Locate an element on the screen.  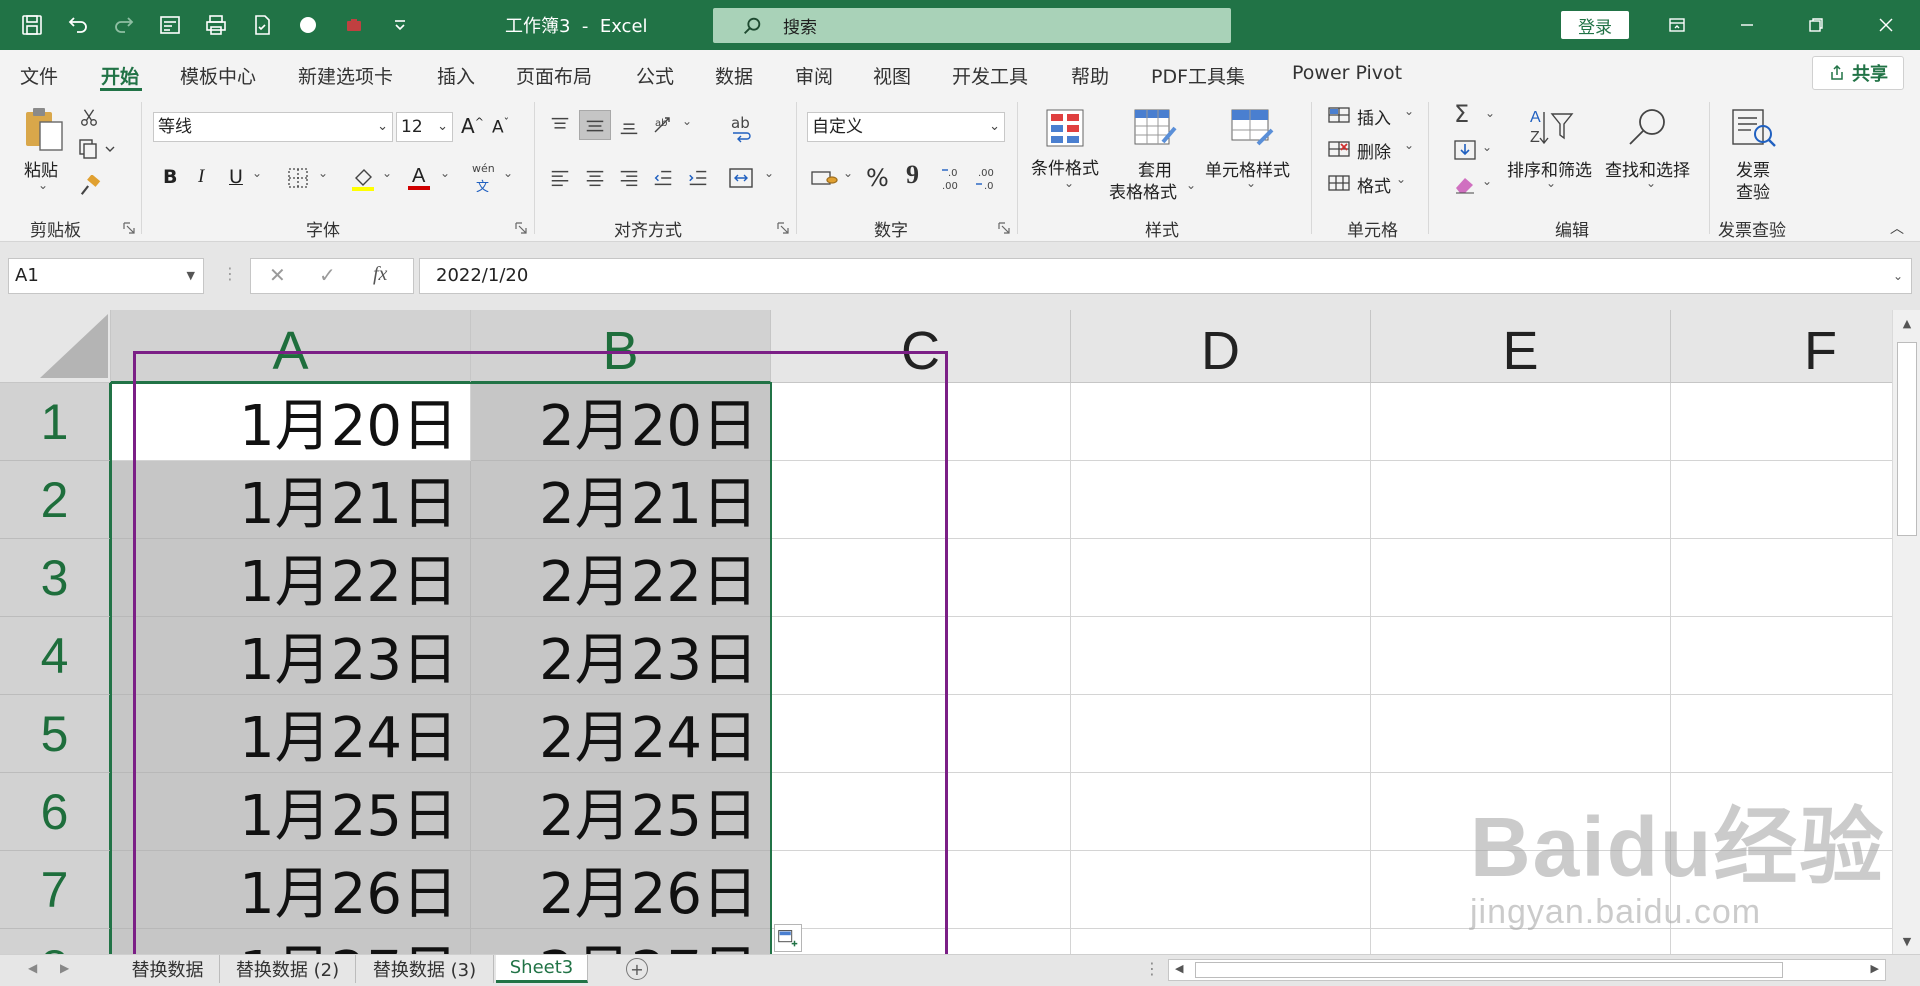
quick-analysis-button is located at coordinates (788, 938).